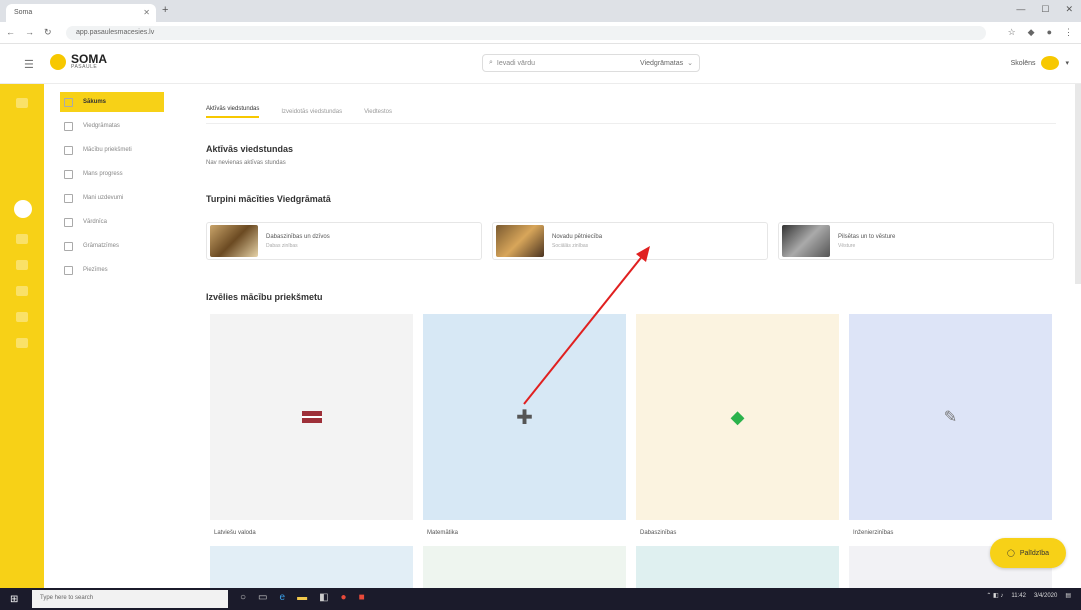 This screenshot has width=1081, height=610. What do you see at coordinates (14, 599) in the screenshot?
I see `windows-start-icon: ⊞` at bounding box center [14, 599].